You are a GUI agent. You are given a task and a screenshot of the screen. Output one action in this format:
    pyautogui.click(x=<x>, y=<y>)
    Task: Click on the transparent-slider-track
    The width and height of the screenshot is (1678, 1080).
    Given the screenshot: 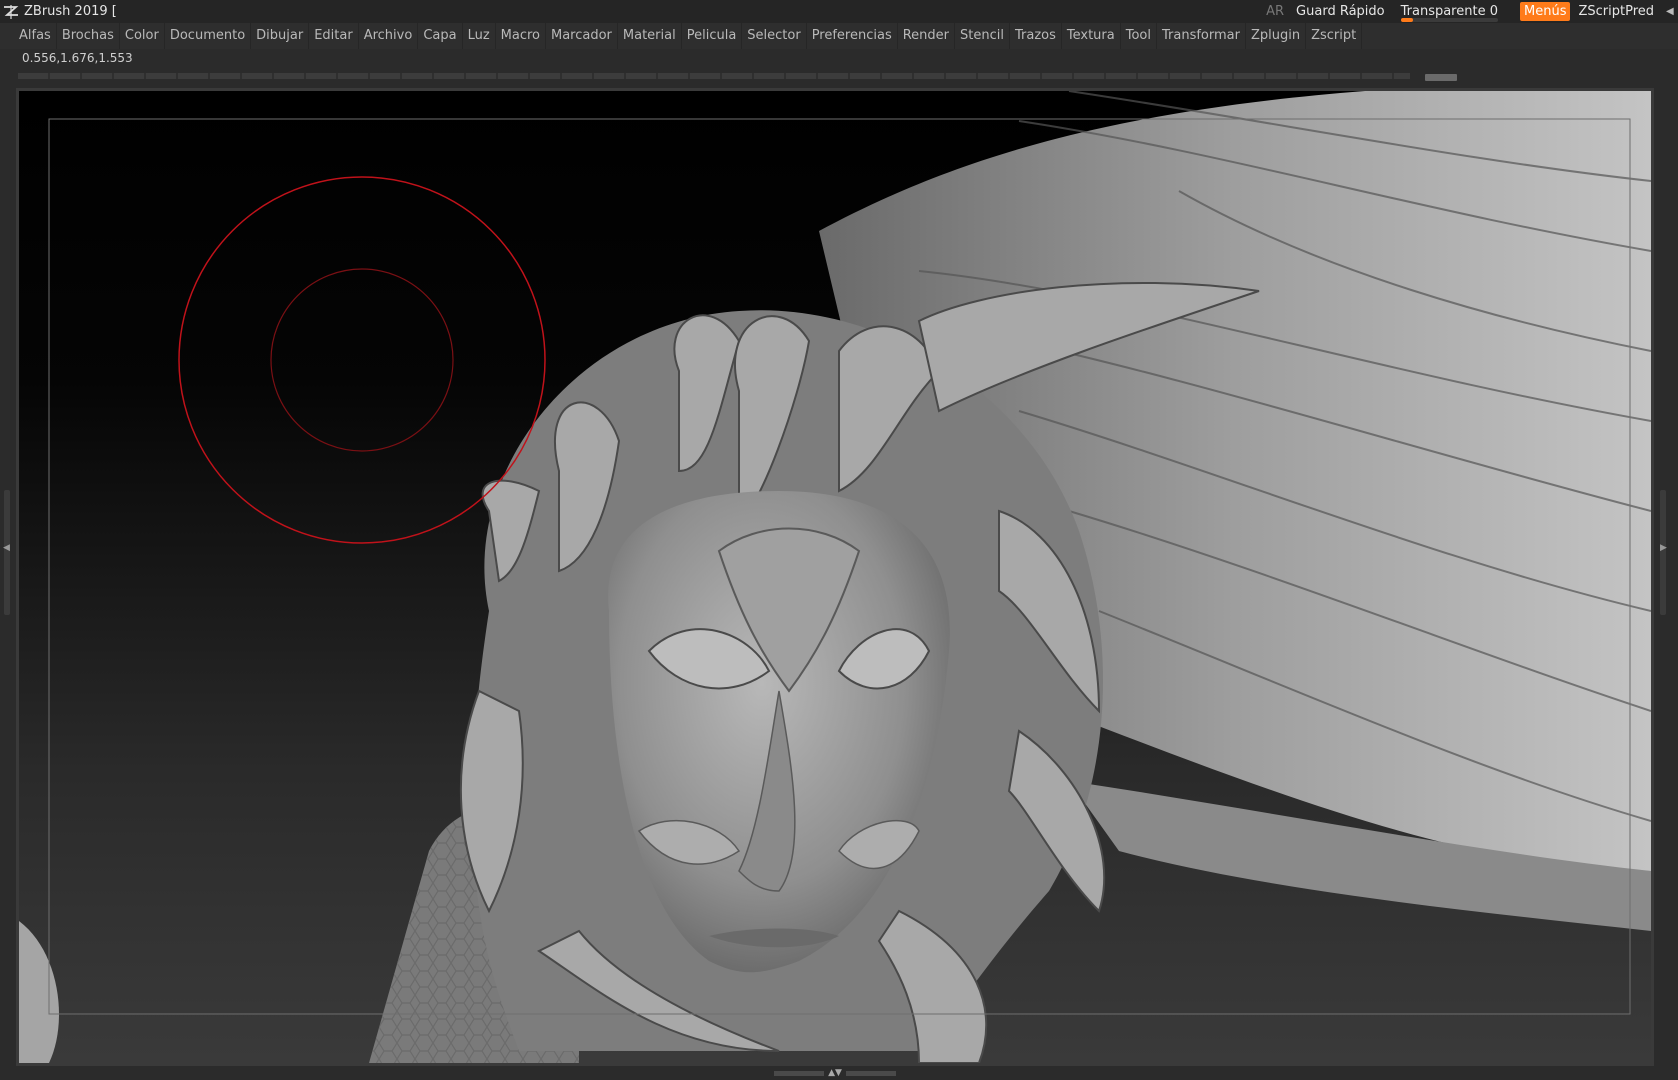 What is the action you would take?
    pyautogui.click(x=1449, y=20)
    